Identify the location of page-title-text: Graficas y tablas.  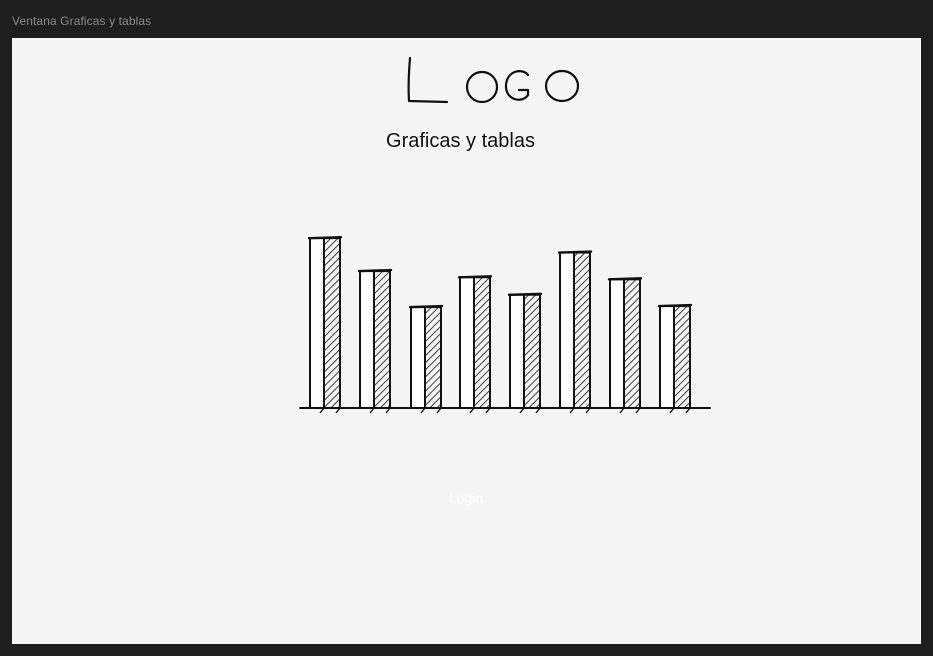
(460, 141).